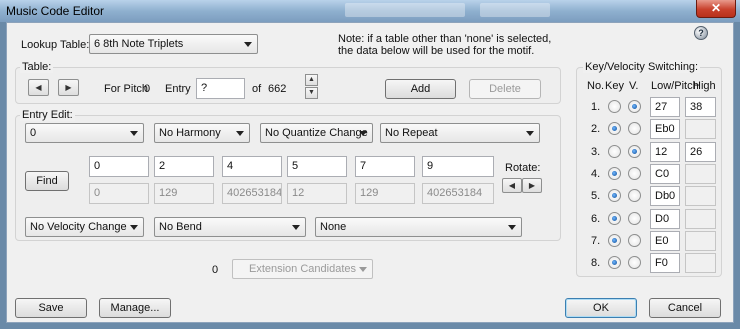 The width and height of the screenshot is (740, 329). Describe the element at coordinates (704, 86) in the screenshot. I see `header-high: High` at that location.